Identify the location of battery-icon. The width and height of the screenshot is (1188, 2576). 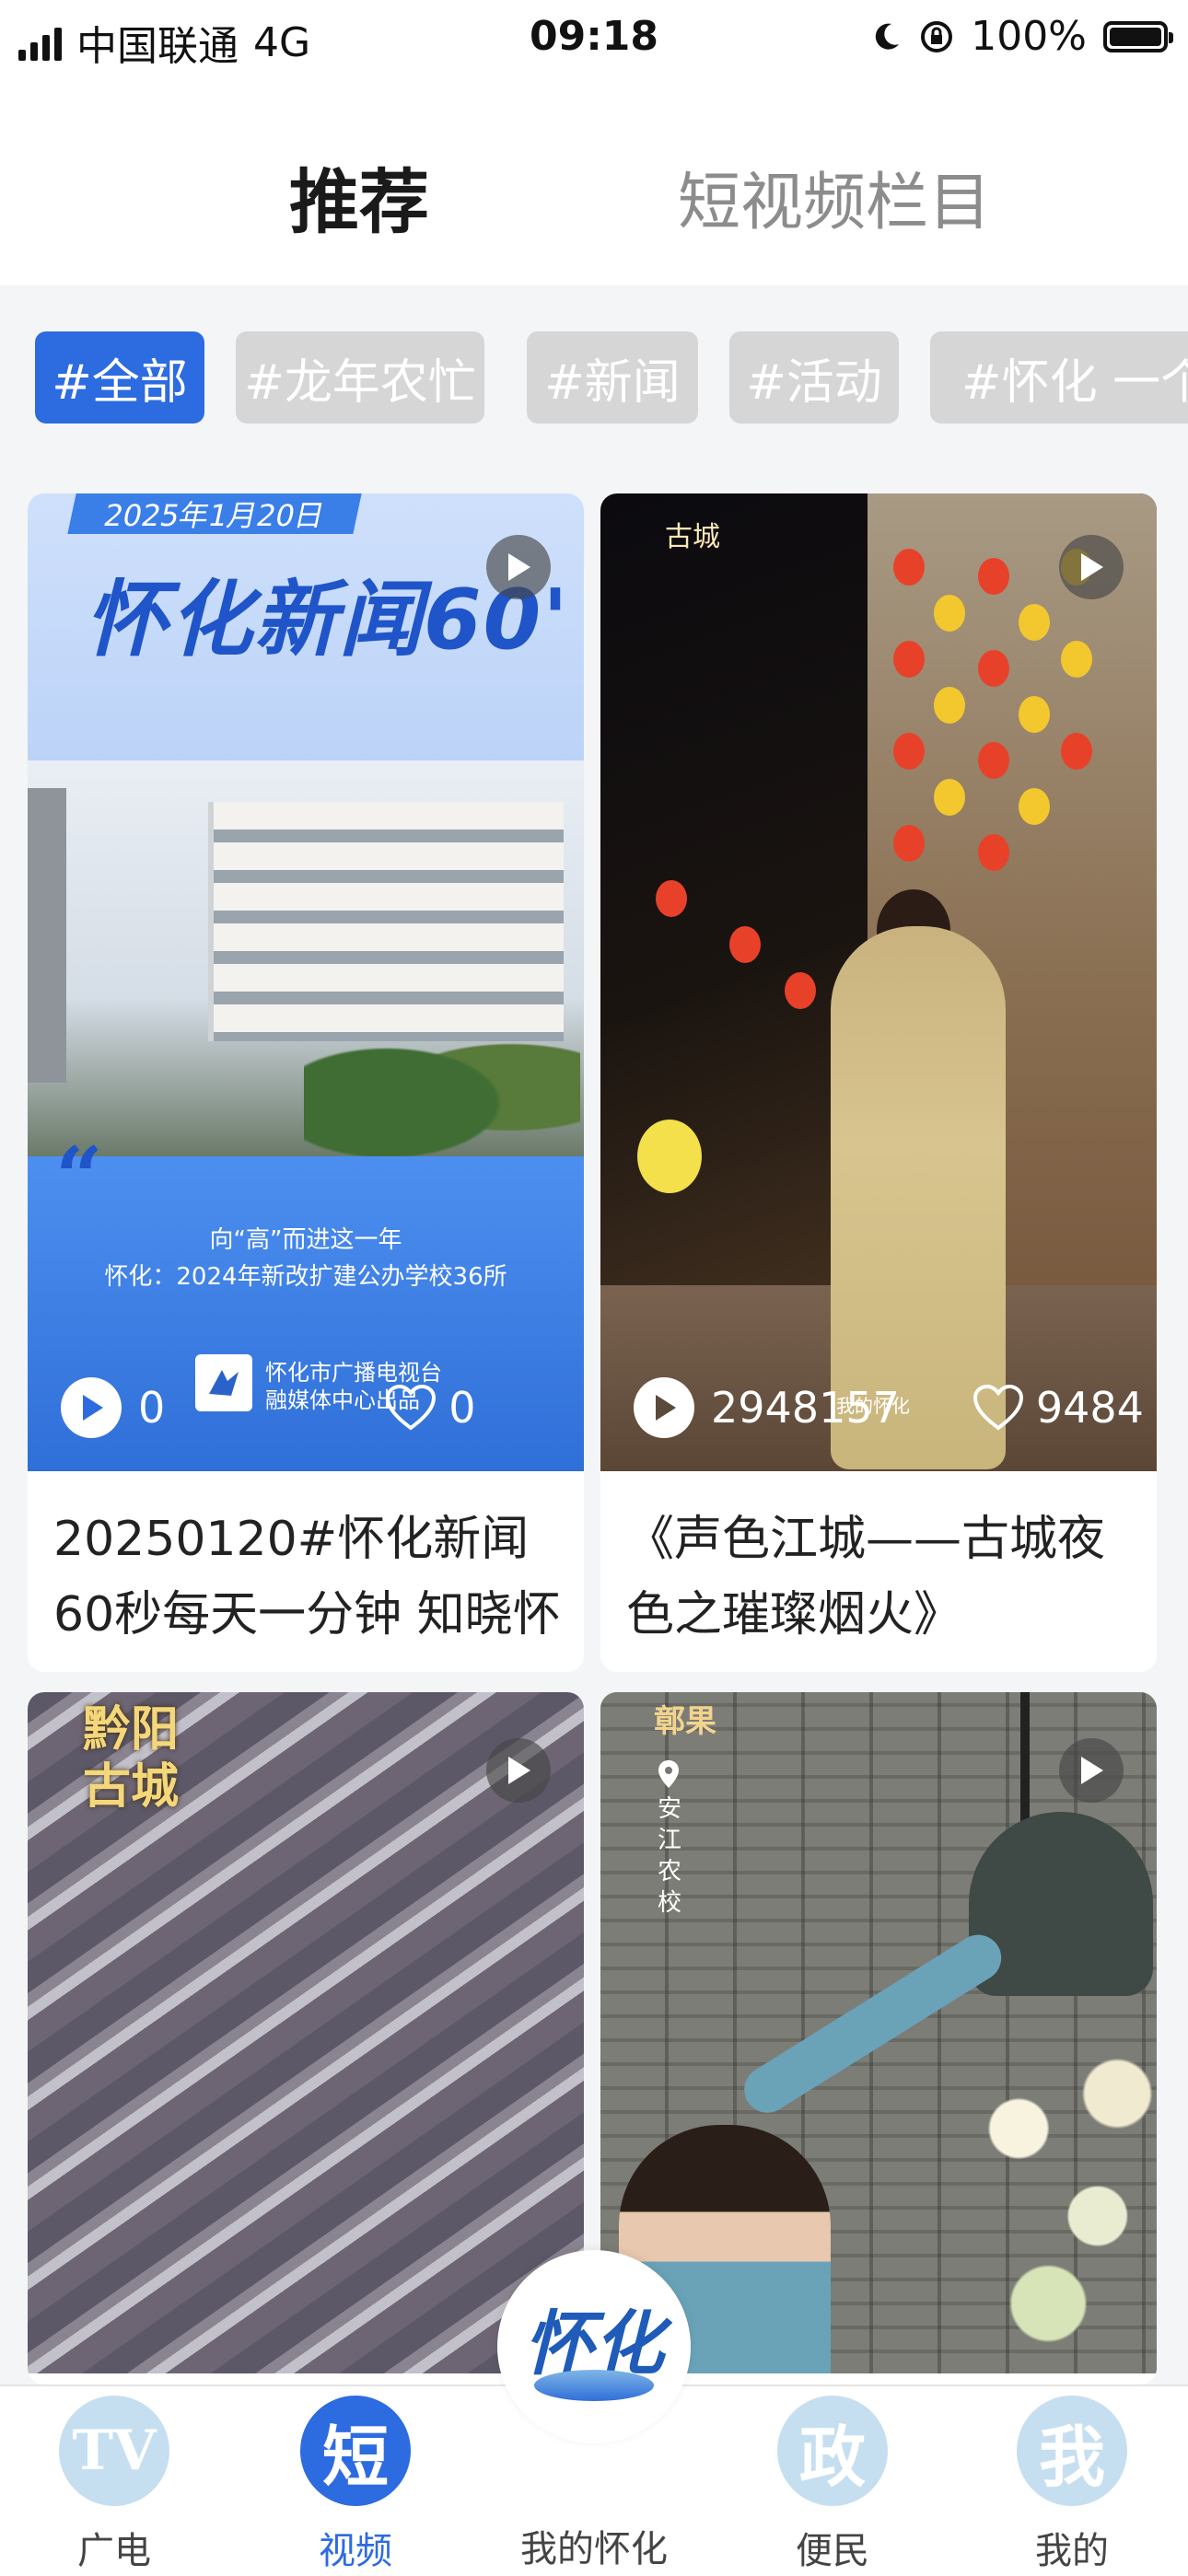
(1138, 36).